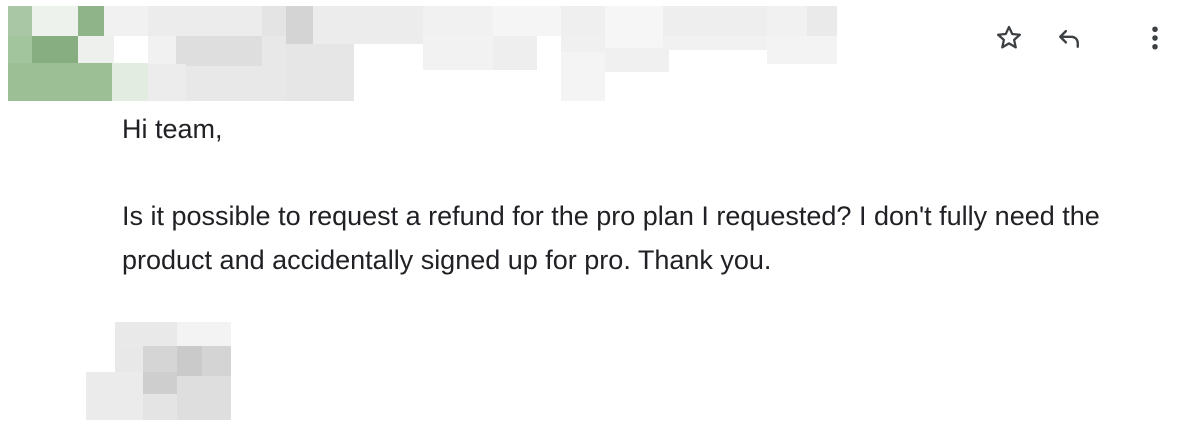 The image size is (1200, 439). I want to click on reply-arrow-icon, so click(1069, 38).